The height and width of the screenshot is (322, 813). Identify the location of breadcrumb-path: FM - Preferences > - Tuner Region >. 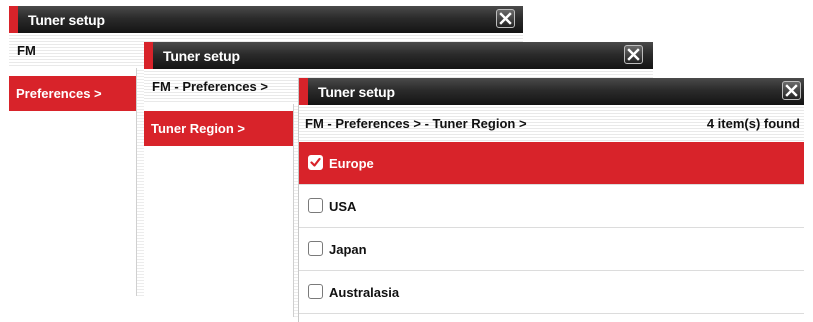
(416, 123).